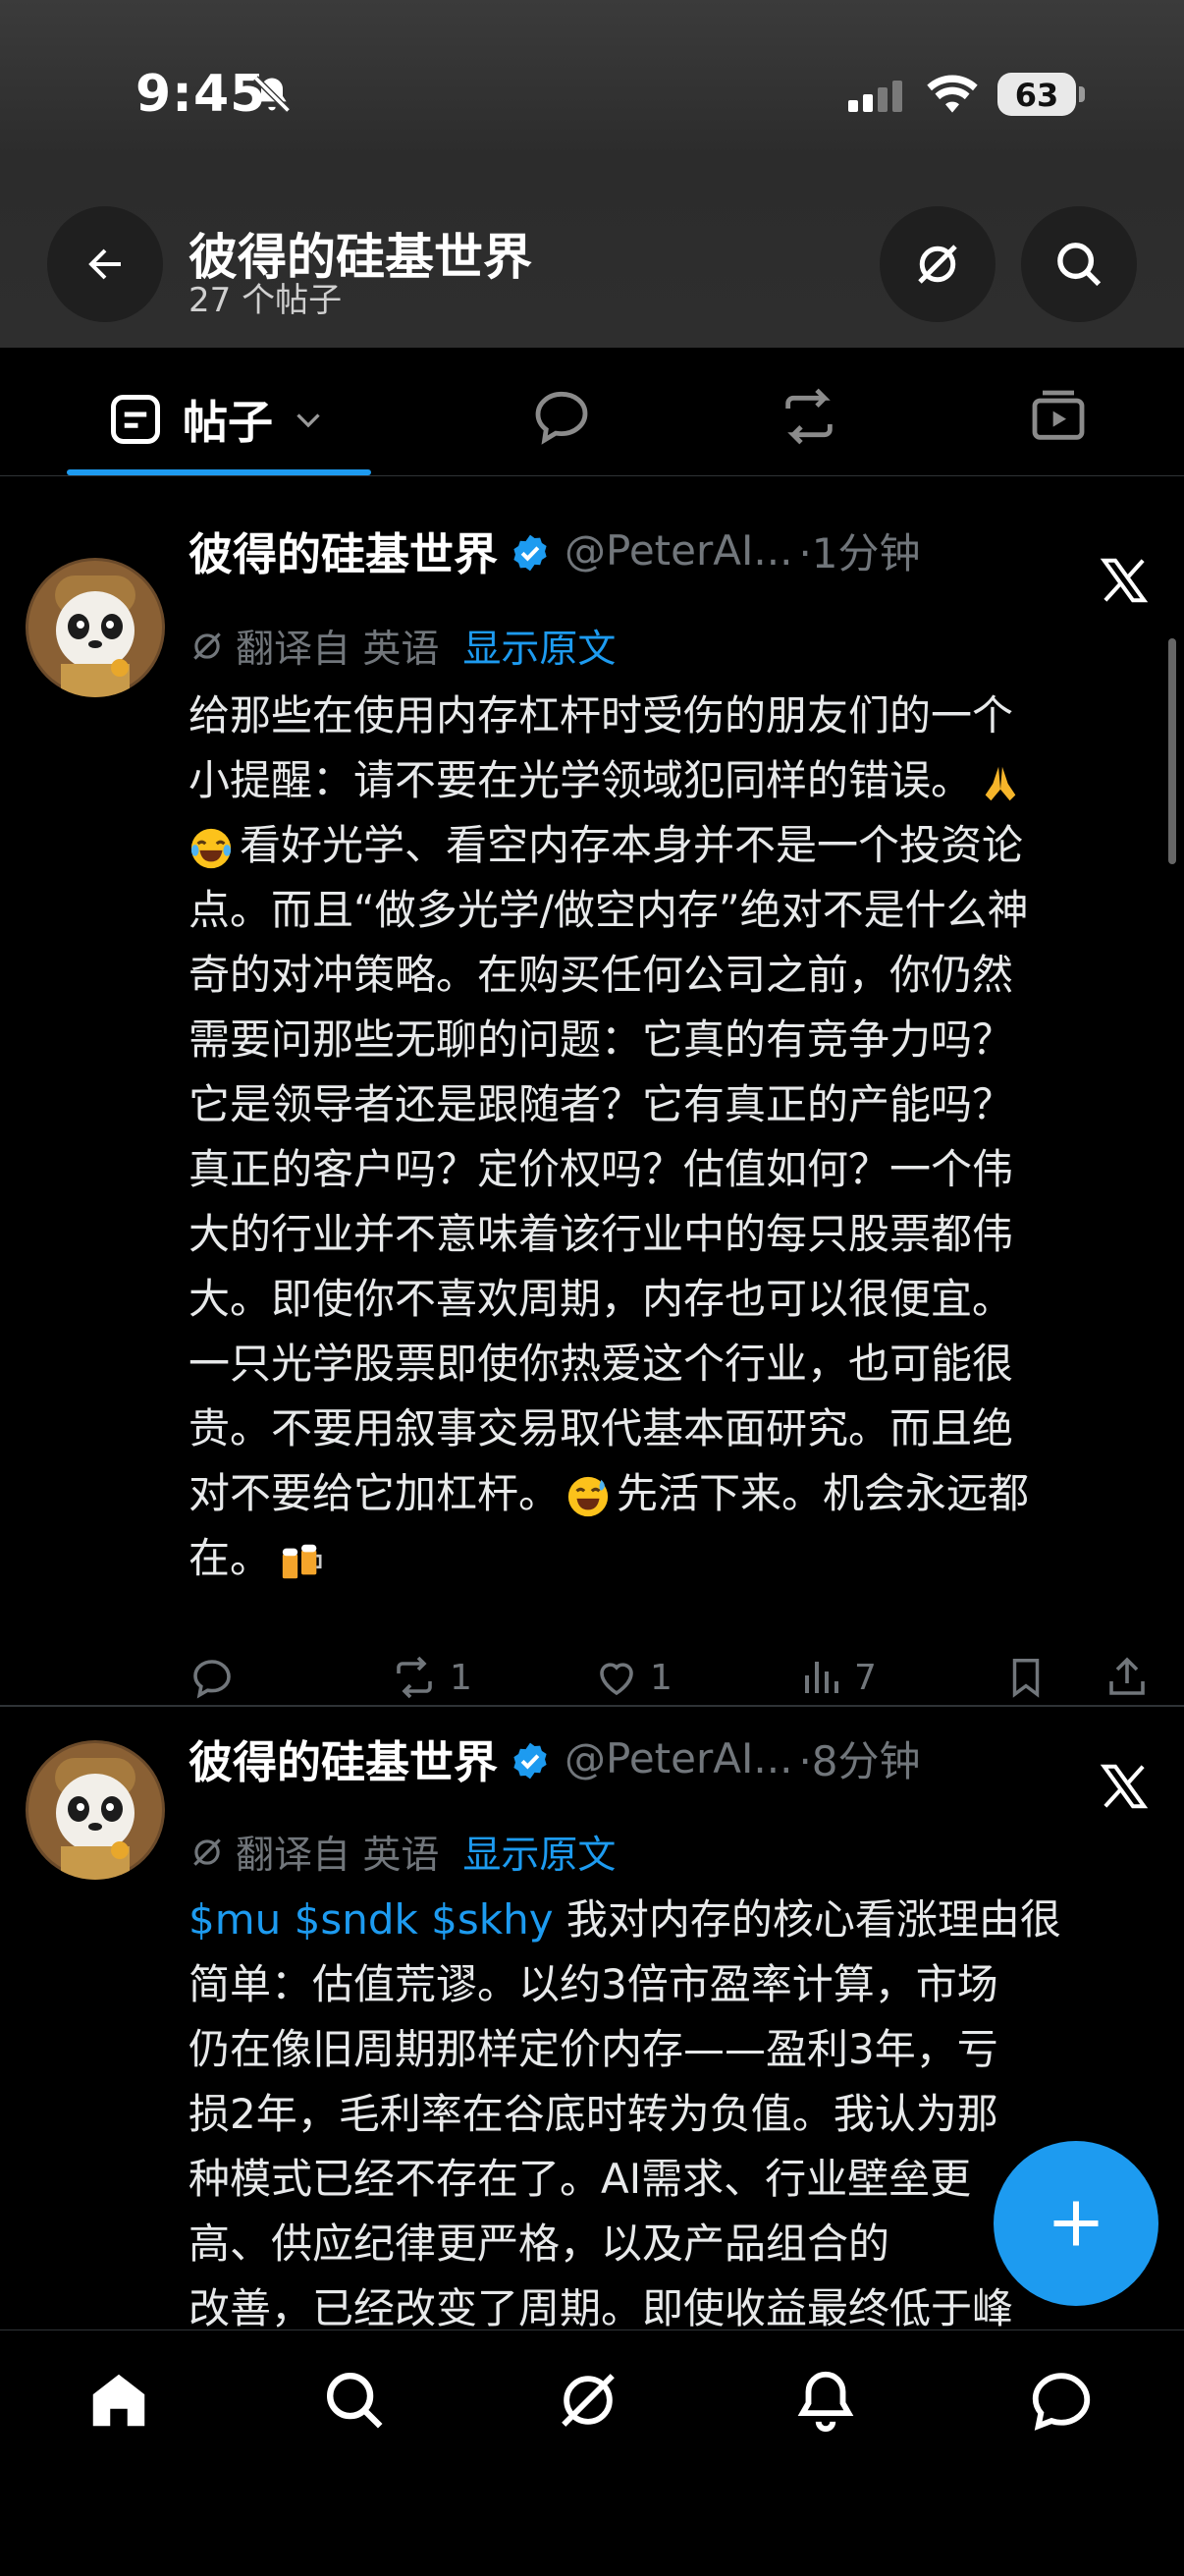 The height and width of the screenshot is (2576, 1184). What do you see at coordinates (561, 416) in the screenshot?
I see `tab-replies-icon` at bounding box center [561, 416].